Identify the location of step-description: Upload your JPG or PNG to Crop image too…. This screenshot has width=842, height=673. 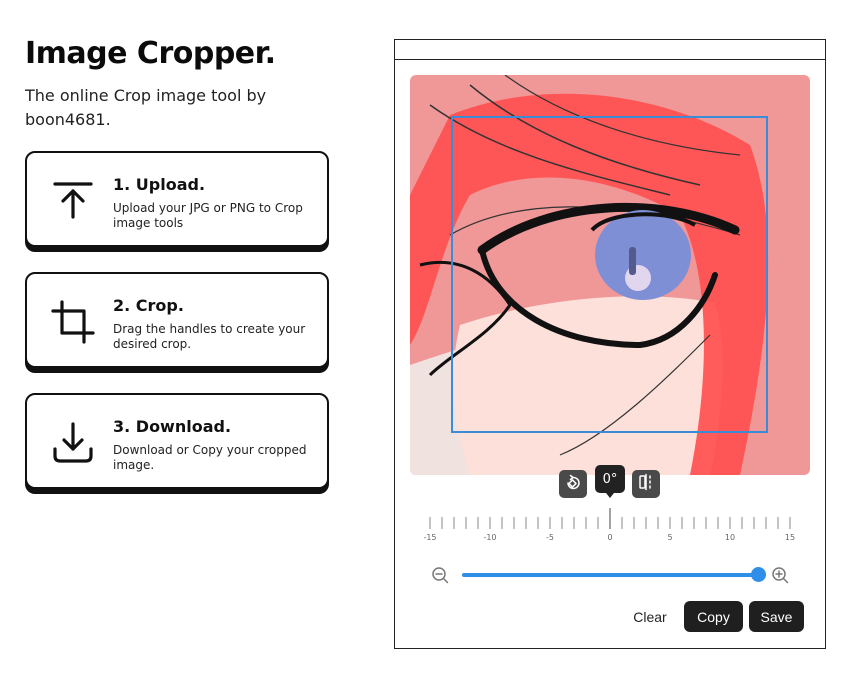
(208, 215).